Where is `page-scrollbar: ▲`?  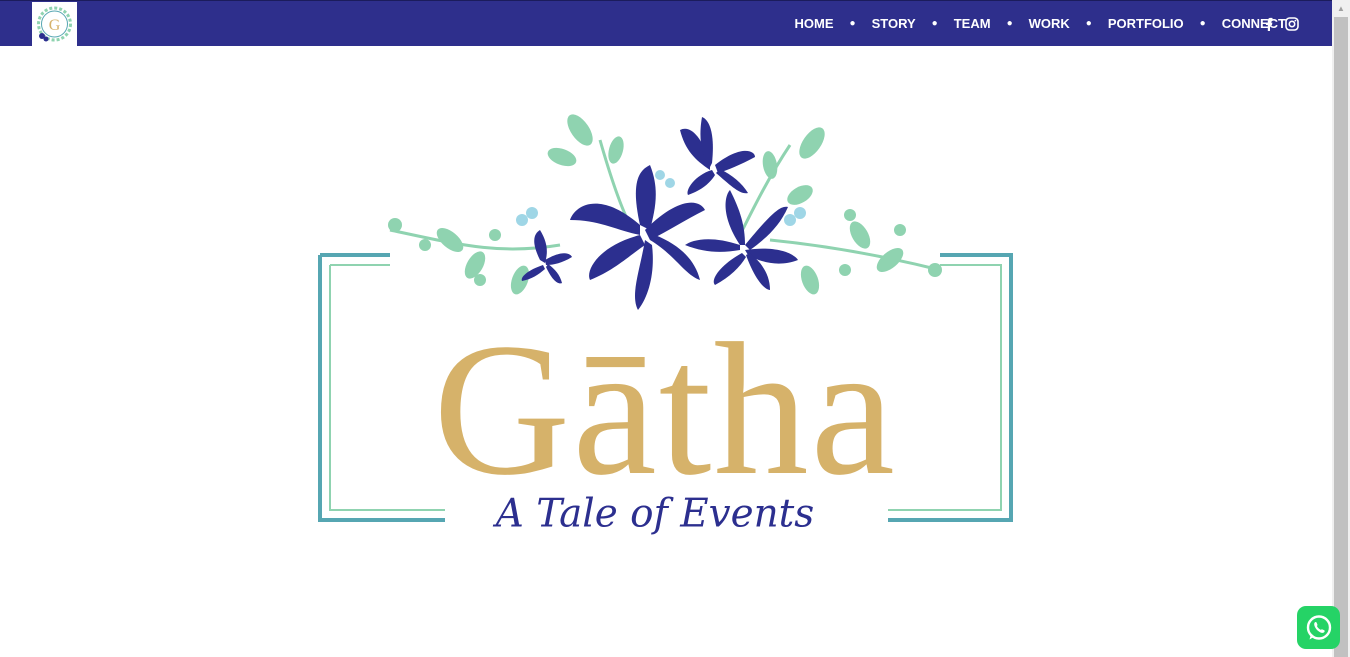 page-scrollbar: ▲ is located at coordinates (1341, 328).